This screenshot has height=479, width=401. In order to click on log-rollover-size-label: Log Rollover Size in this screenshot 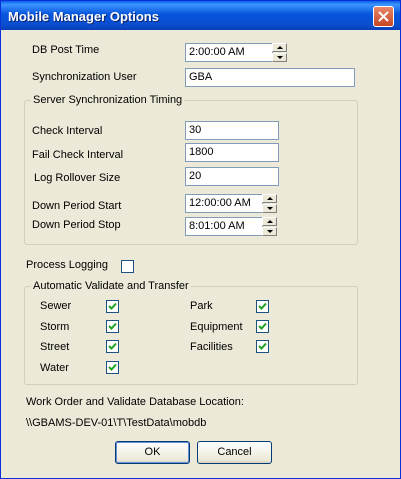, I will do `click(77, 178)`.